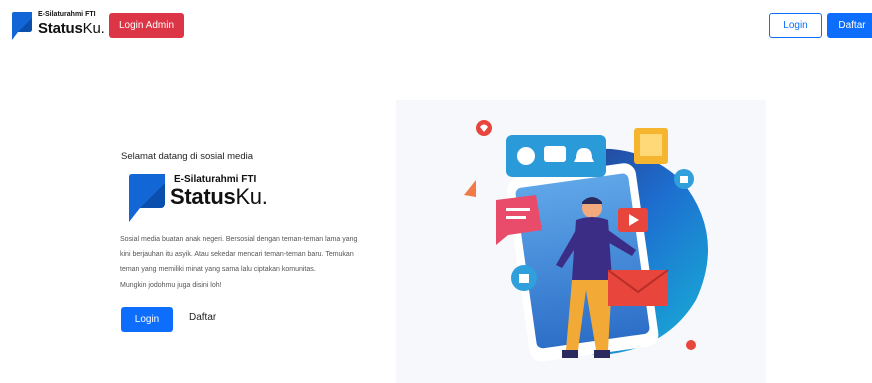  I want to click on navbar-brand: E-Silaturahmi FTI StatusKu., so click(60, 26).